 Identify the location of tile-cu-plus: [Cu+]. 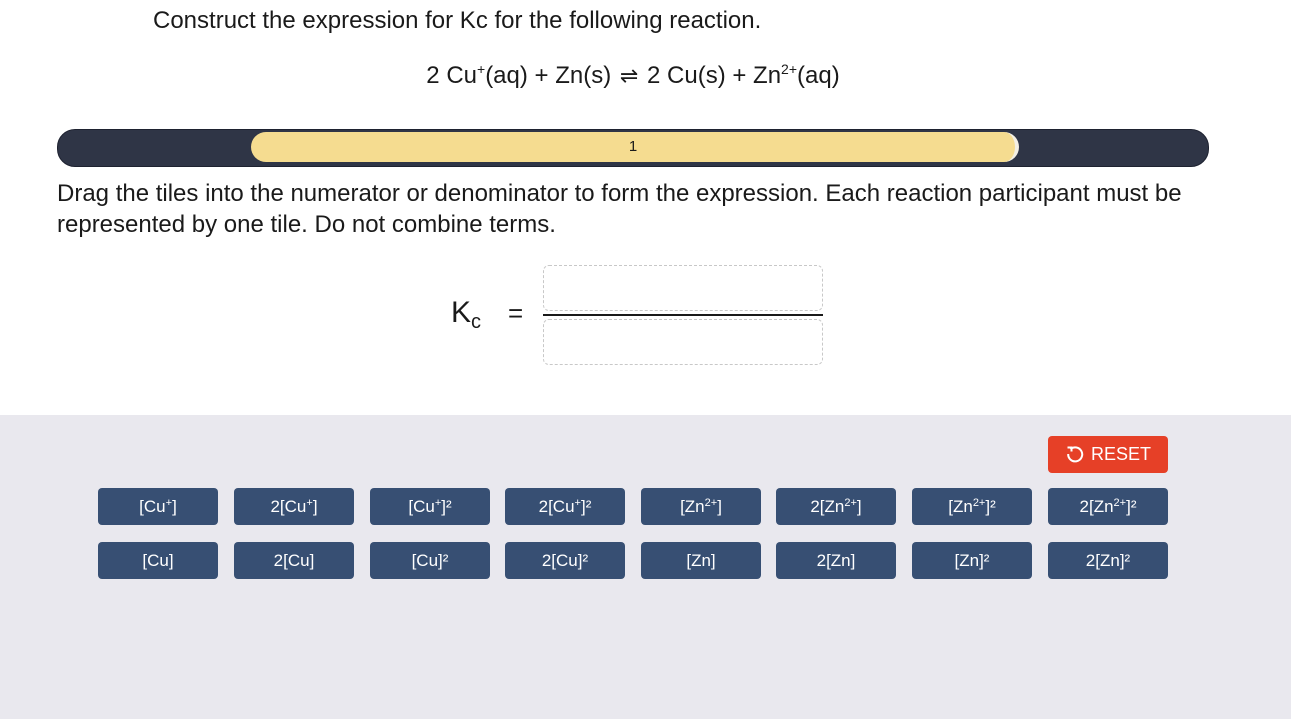
(158, 506).